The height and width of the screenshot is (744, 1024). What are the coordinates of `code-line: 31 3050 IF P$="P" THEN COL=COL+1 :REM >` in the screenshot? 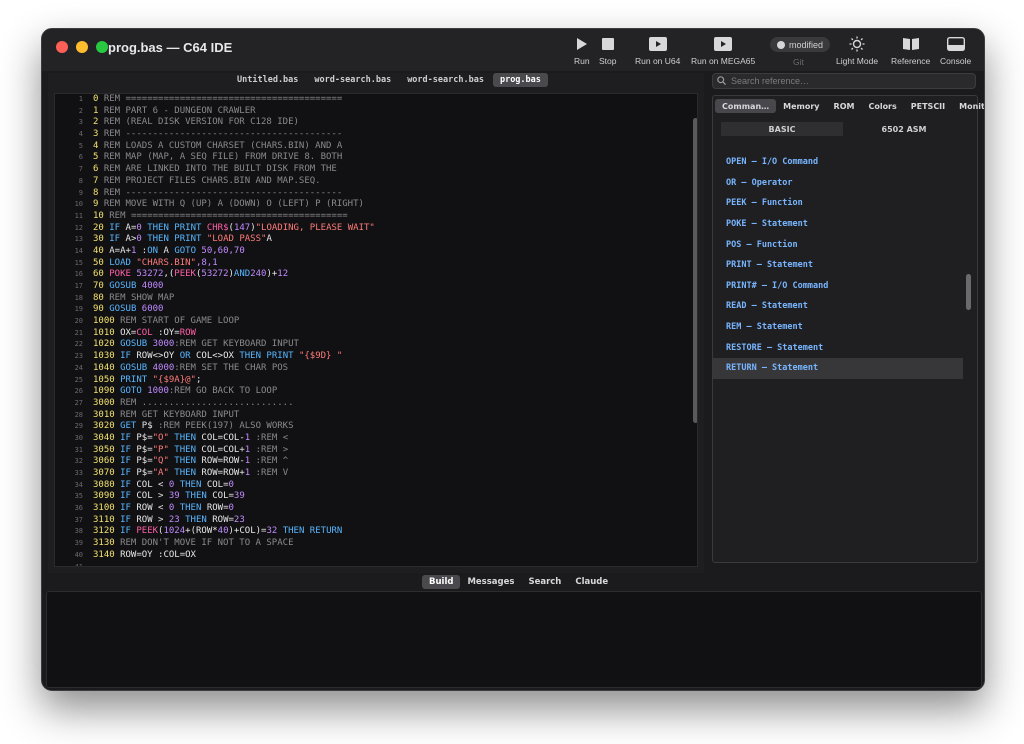 It's located at (376, 451).